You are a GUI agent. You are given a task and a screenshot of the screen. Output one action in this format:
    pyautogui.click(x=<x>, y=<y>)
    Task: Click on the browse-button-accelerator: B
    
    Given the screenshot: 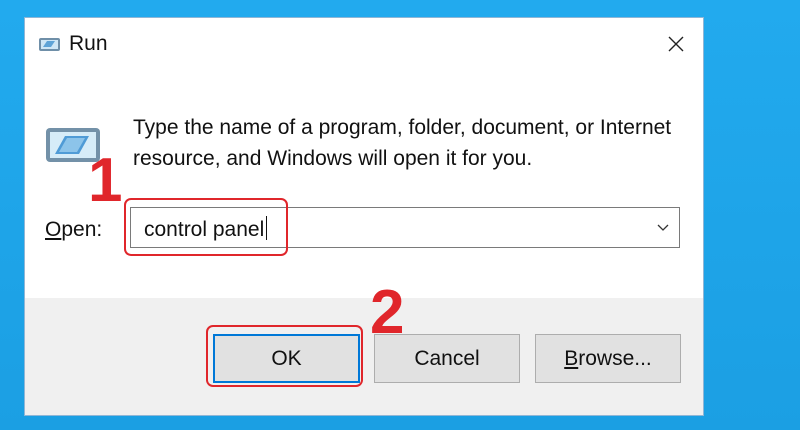 What is the action you would take?
    pyautogui.click(x=571, y=358)
    